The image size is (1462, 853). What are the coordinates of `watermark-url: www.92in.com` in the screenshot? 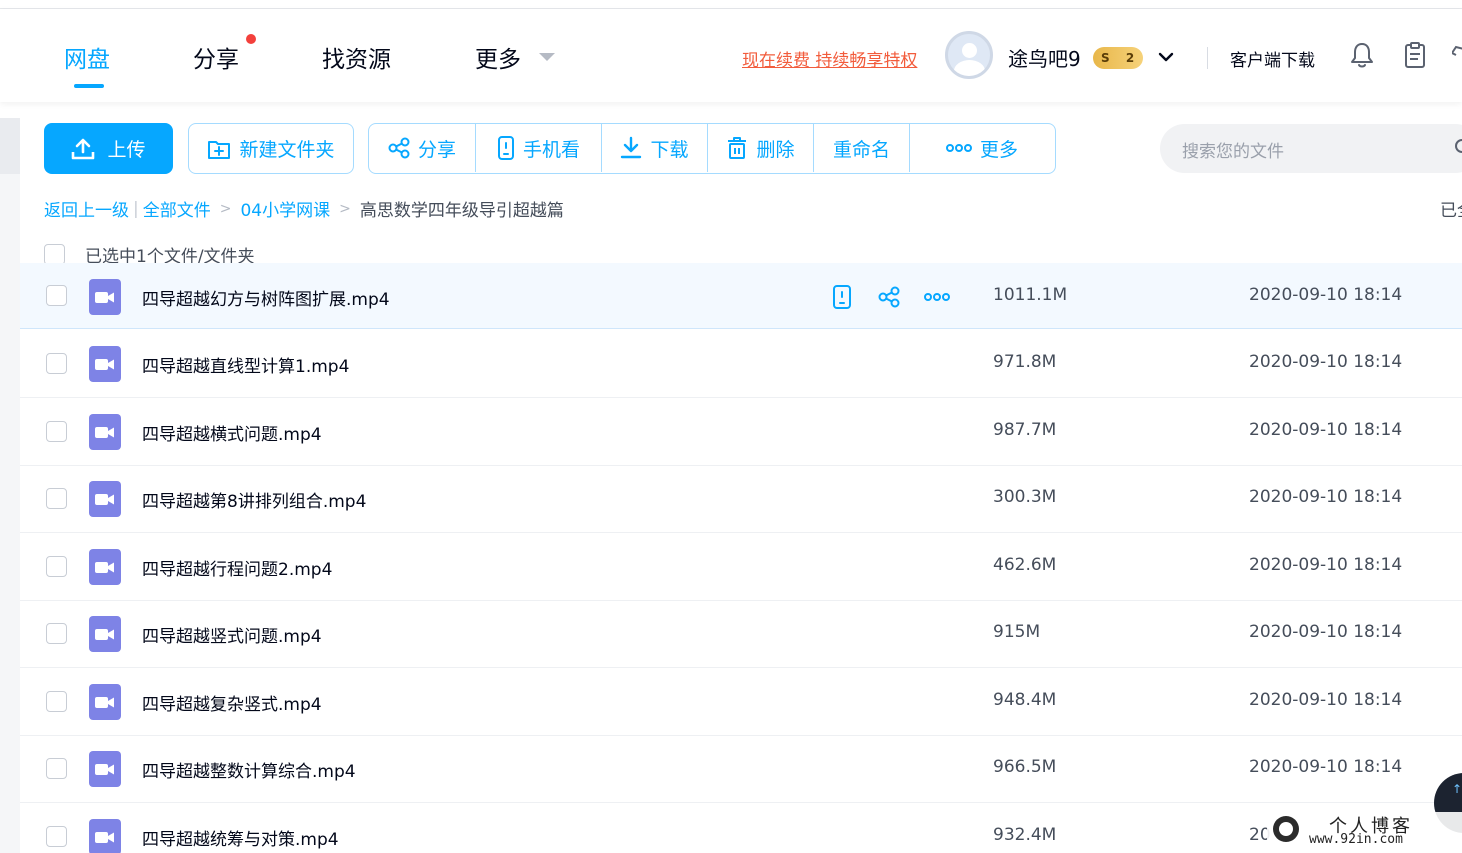 It's located at (1356, 839).